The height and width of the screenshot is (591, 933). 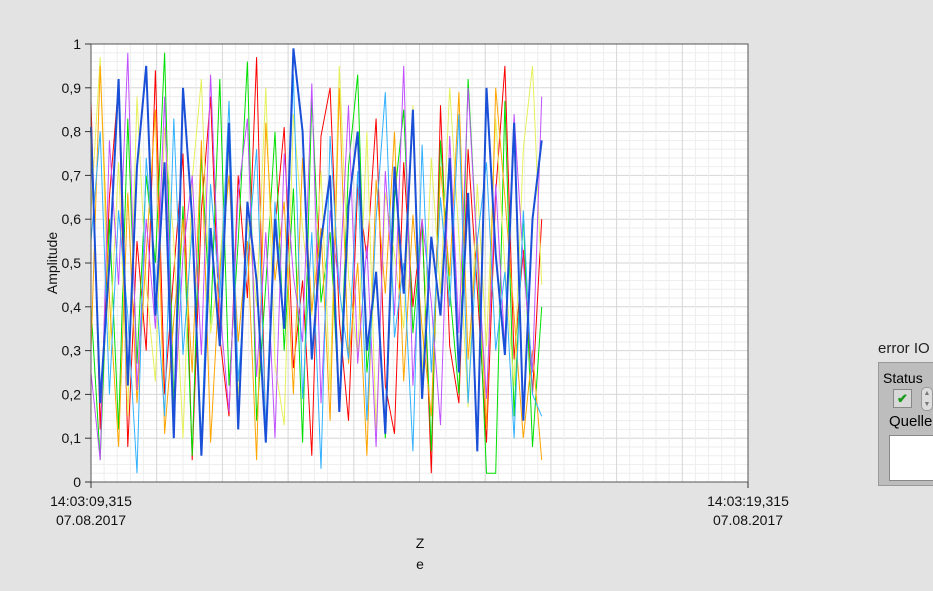 What do you see at coordinates (91, 520) in the screenshot?
I see `x-tick-0-date: 07.08.2017` at bounding box center [91, 520].